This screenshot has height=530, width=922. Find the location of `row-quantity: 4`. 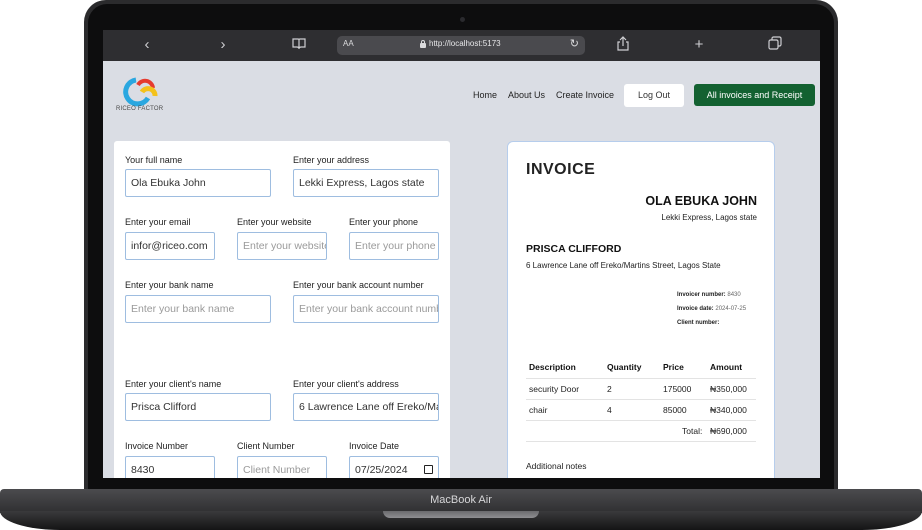

row-quantity: 4 is located at coordinates (609, 410).